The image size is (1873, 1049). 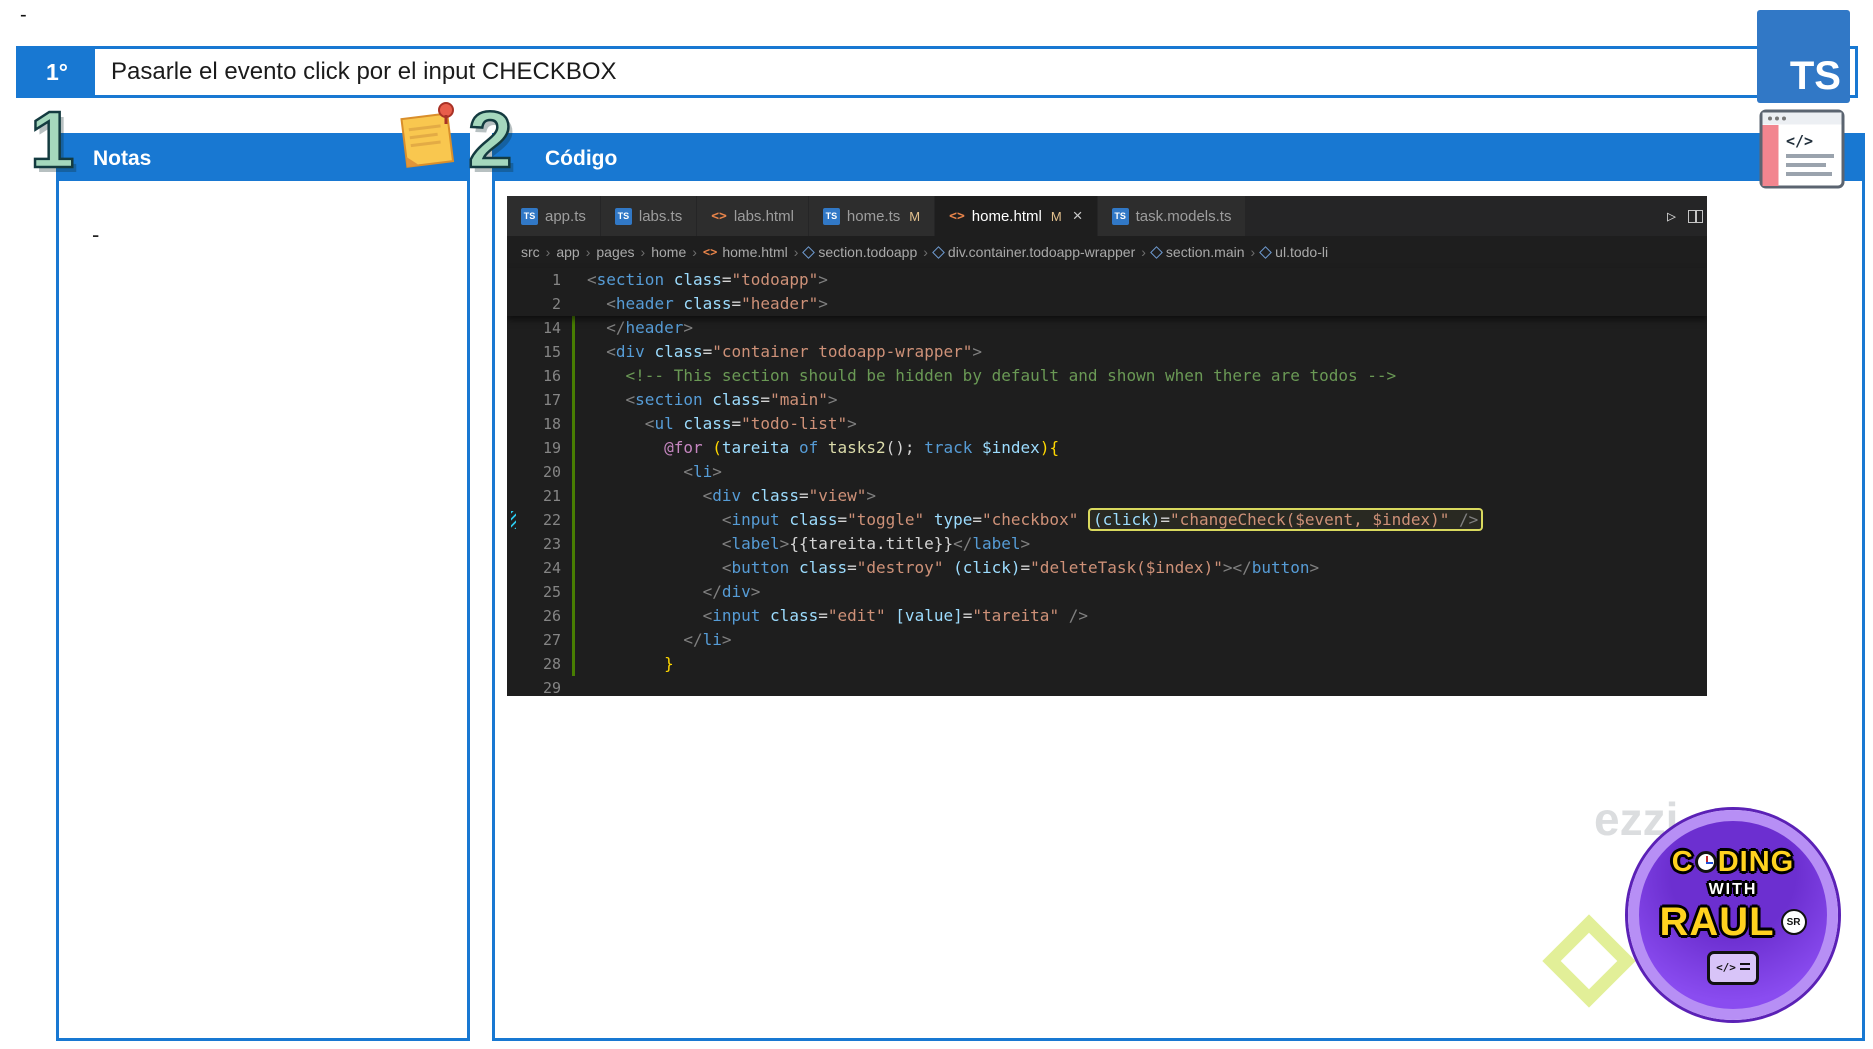 What do you see at coordinates (1107, 686) in the screenshot?
I see `code-line-29: 29` at bounding box center [1107, 686].